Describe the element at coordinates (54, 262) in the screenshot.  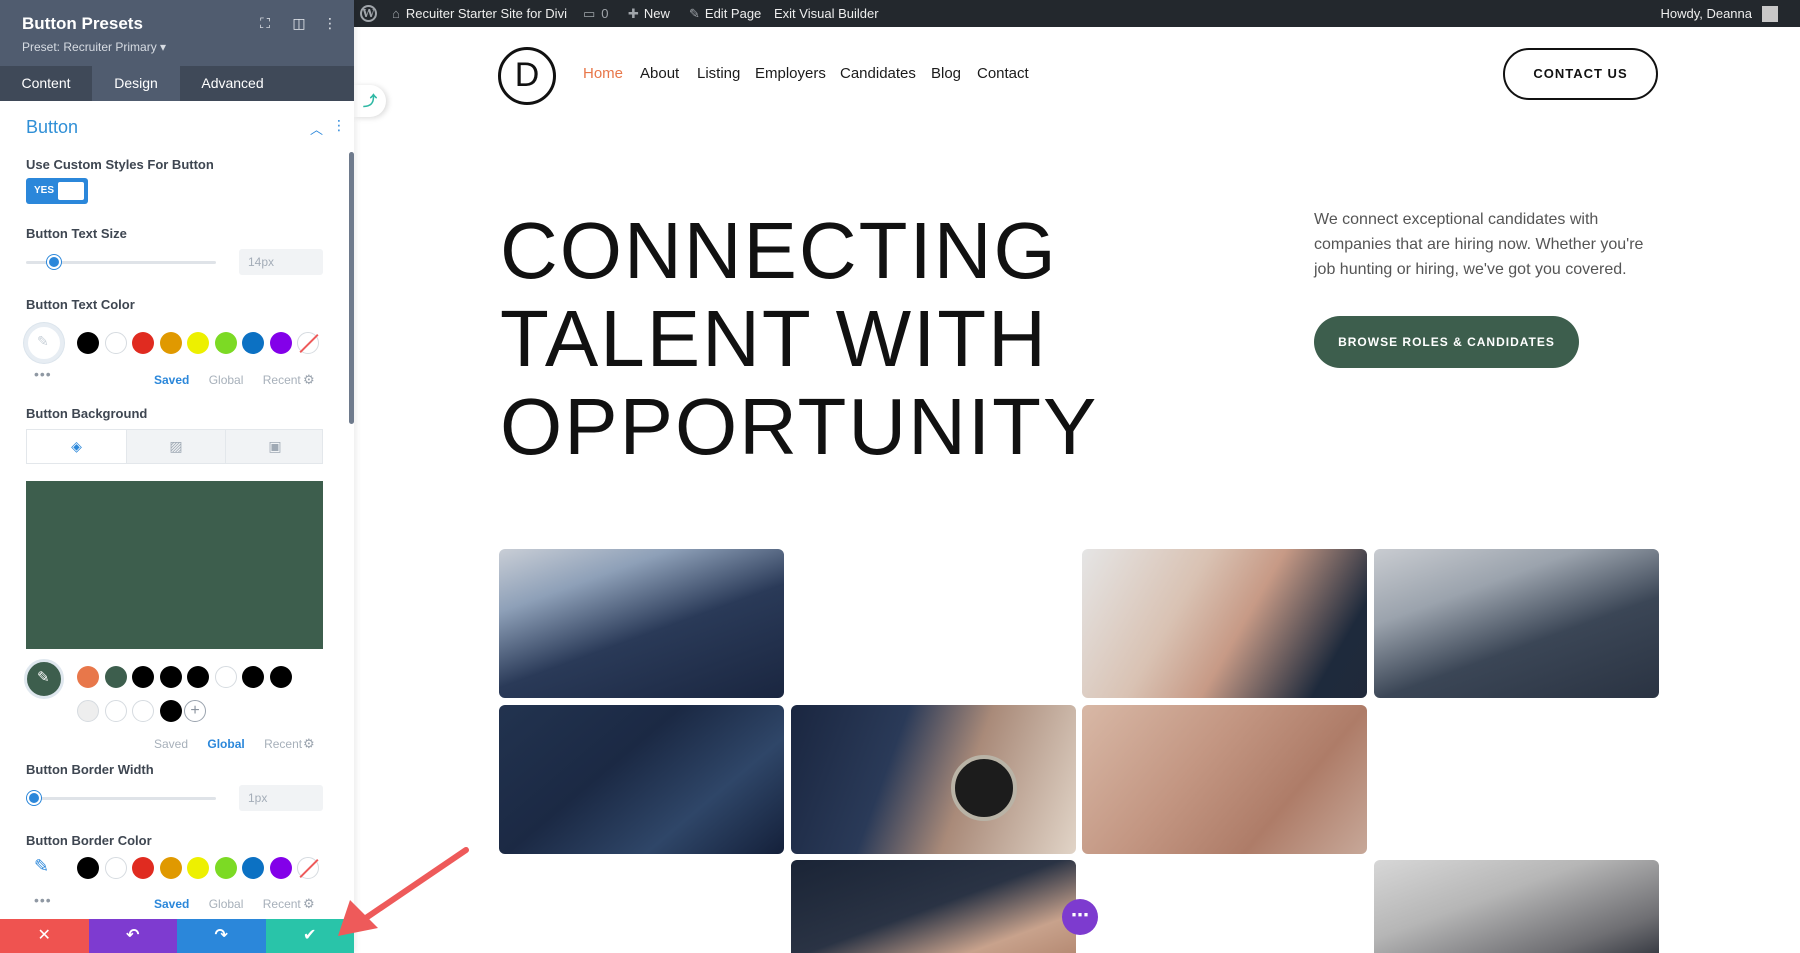
I see `text-size-slider-handle` at that location.